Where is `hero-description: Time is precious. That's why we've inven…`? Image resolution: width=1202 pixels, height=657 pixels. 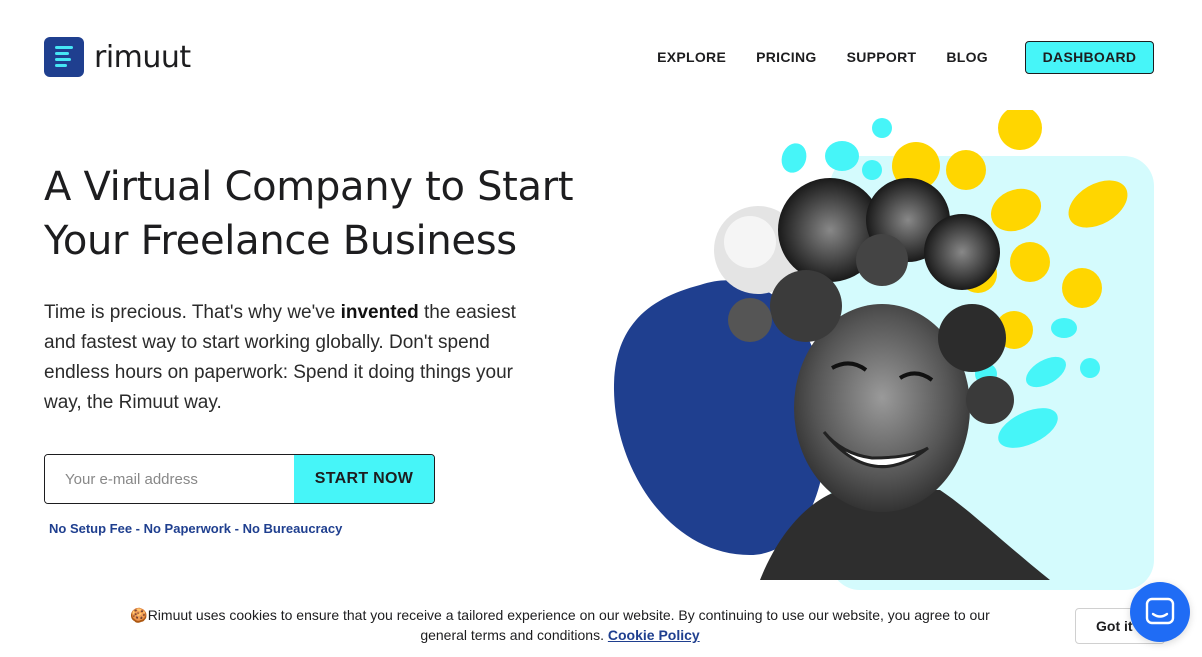
hero-description: Time is precious. That's why we've inven… is located at coordinates (294, 358).